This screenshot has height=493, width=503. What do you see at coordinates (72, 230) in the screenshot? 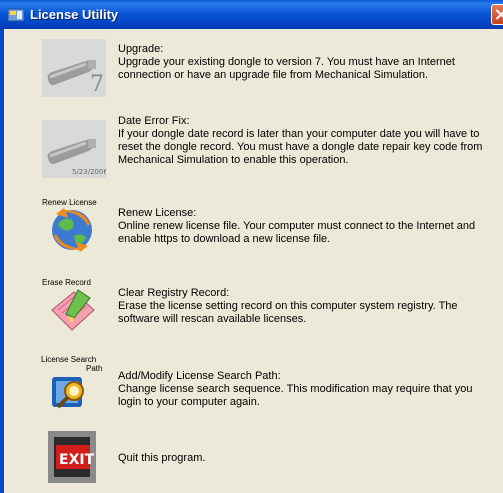
I see `globe-renew-icon` at bounding box center [72, 230].